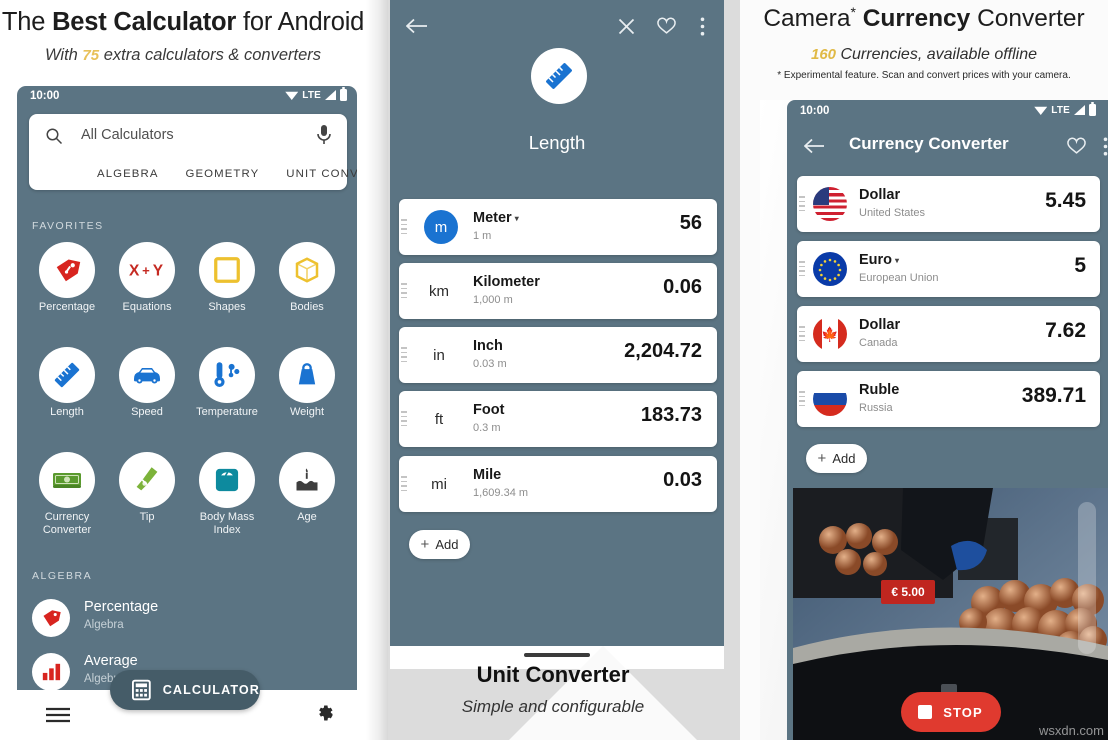 The image size is (1108, 740). Describe the element at coordinates (158, 271) in the screenshot. I see `svg-text: Y` at that location.